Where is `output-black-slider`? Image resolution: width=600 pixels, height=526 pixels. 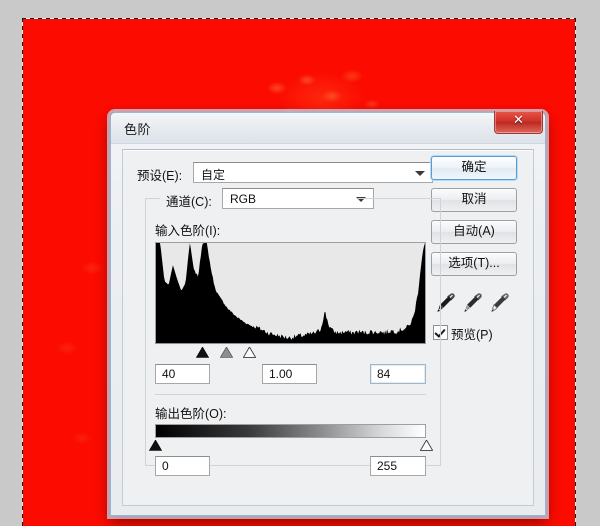 output-black-slider is located at coordinates (155, 444).